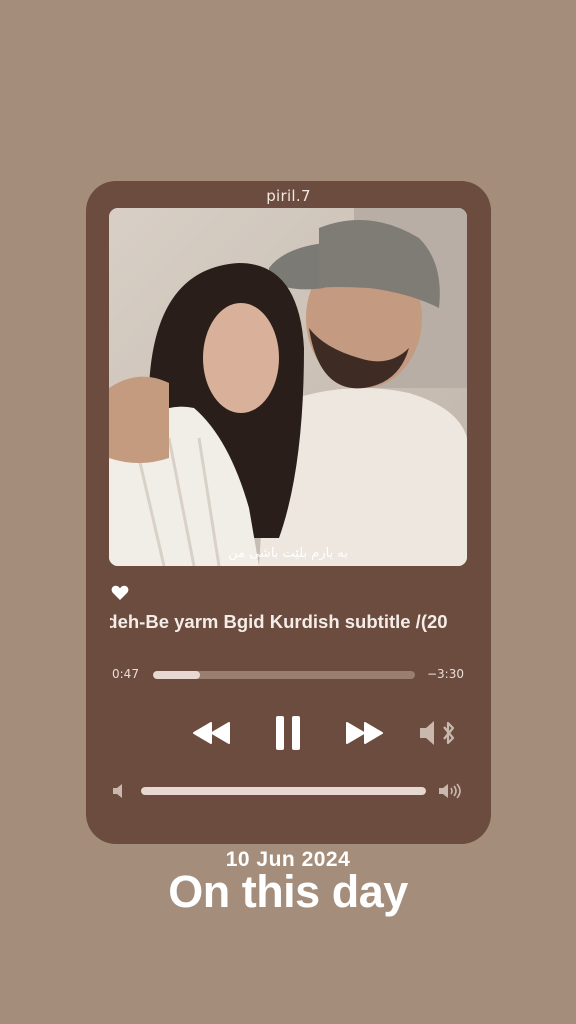  I want to click on track-title-container: ydeh-Be yarm Bgid Kurdish subtitle /(20, so click(289, 622).